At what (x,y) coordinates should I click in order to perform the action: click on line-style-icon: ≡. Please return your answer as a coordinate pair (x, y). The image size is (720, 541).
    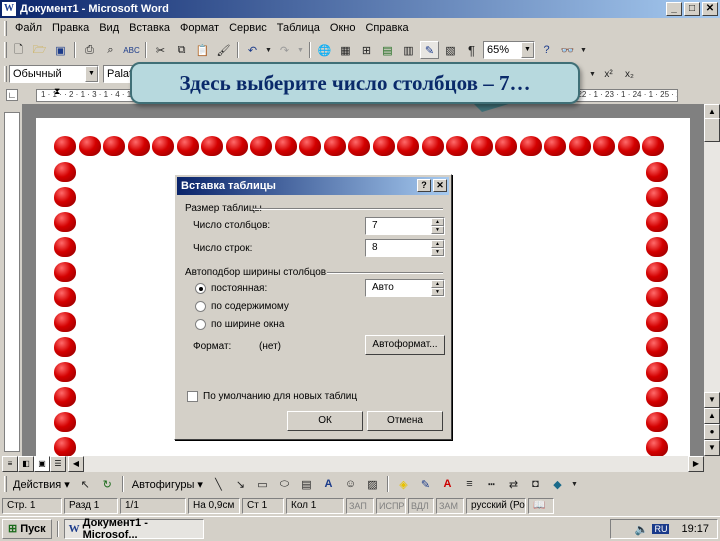
    Looking at the image, I should click on (469, 484).